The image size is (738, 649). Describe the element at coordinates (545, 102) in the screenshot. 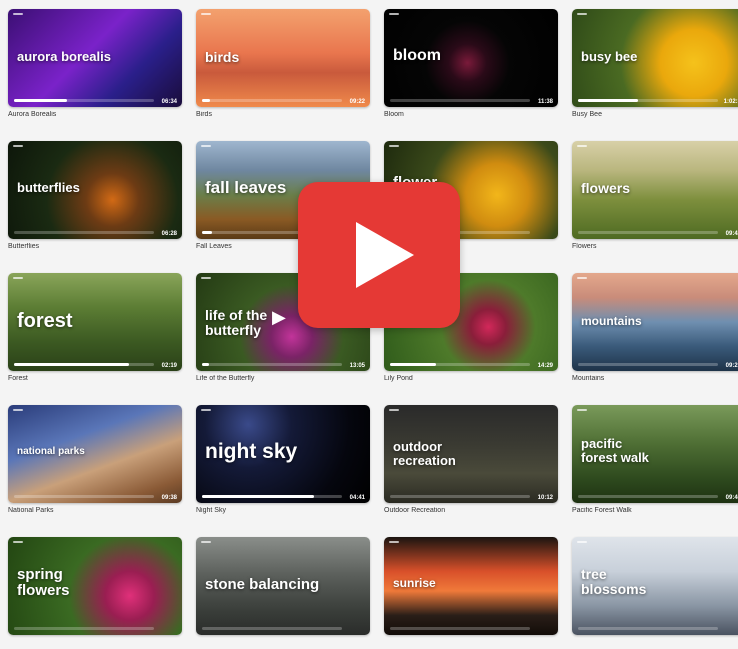

I see `video-duration: 11:38` at that location.